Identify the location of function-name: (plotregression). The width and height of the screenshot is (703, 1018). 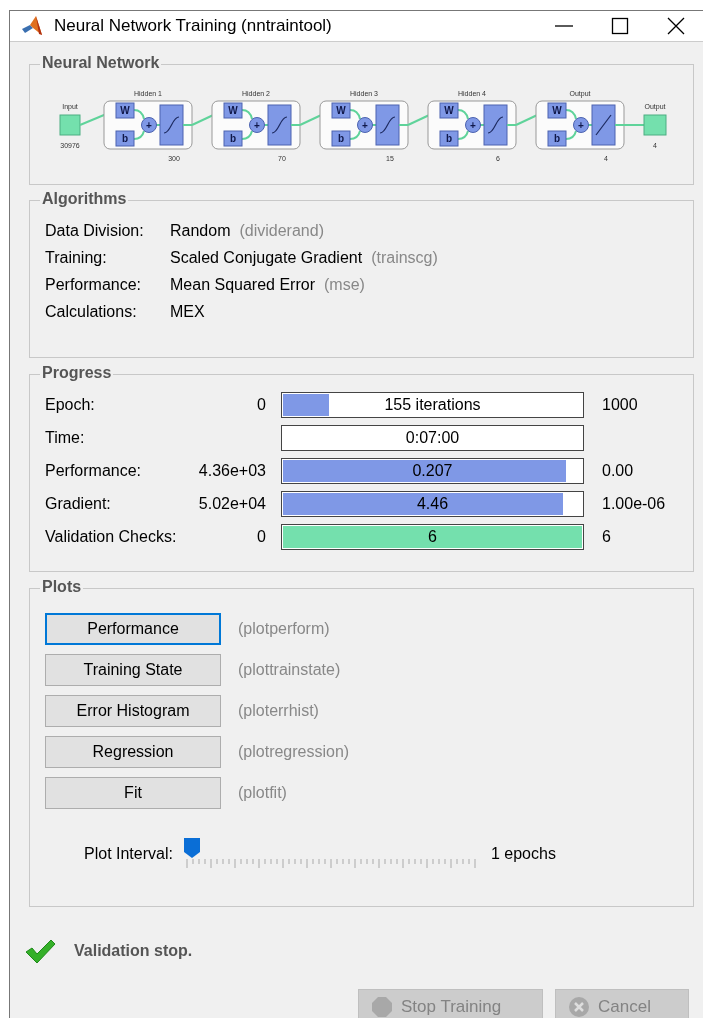
(294, 752).